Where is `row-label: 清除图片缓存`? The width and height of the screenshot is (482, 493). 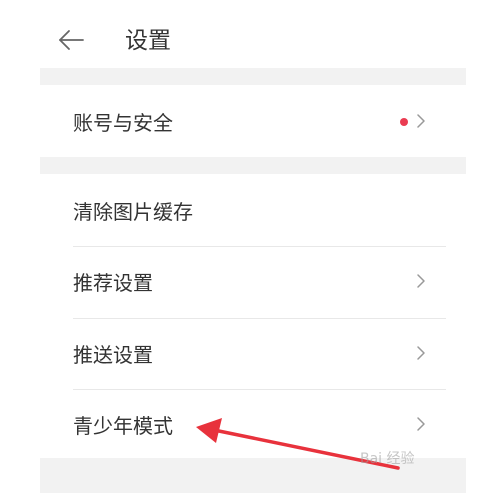 row-label: 清除图片缓存 is located at coordinates (133, 212).